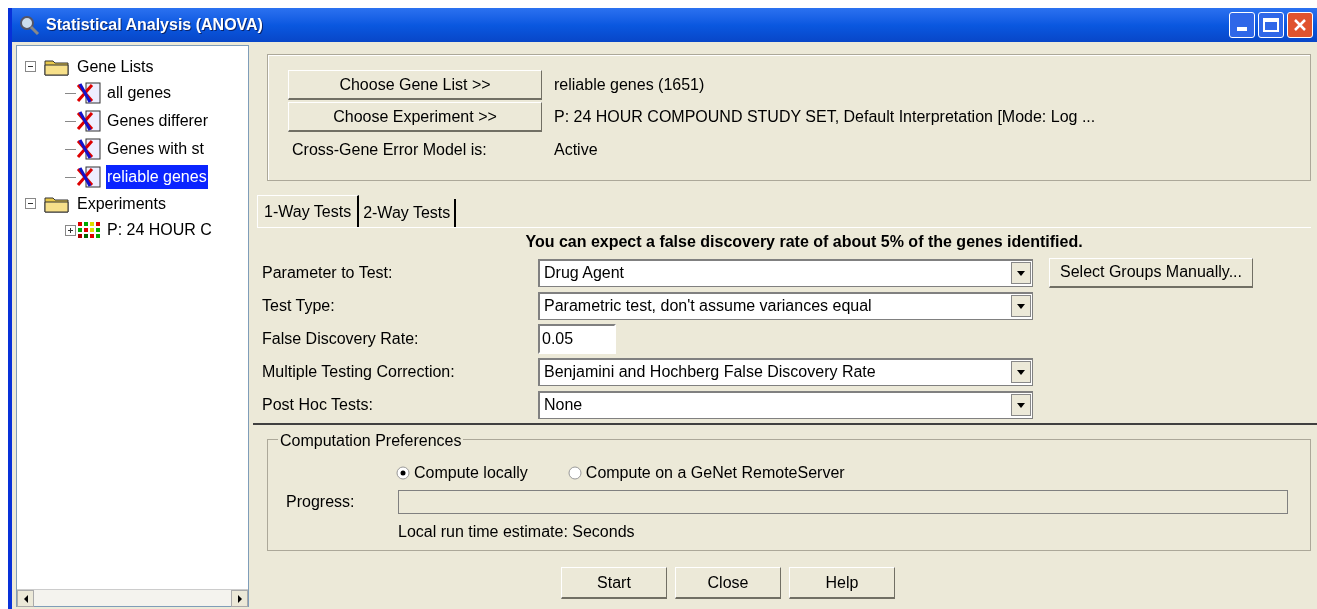 This screenshot has width=1317, height=609. Describe the element at coordinates (299, 305) in the screenshot. I see `field-label: Test Type:` at that location.